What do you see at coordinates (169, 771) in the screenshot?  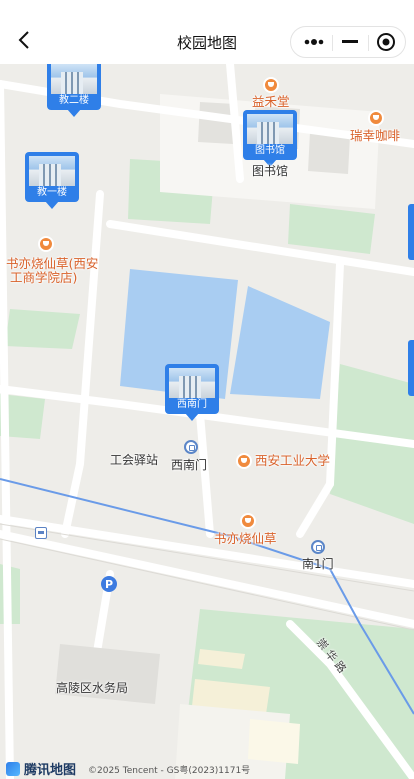 I see `copyright-text: ©2025 Tencent - GS粤(2023)1171号` at bounding box center [169, 771].